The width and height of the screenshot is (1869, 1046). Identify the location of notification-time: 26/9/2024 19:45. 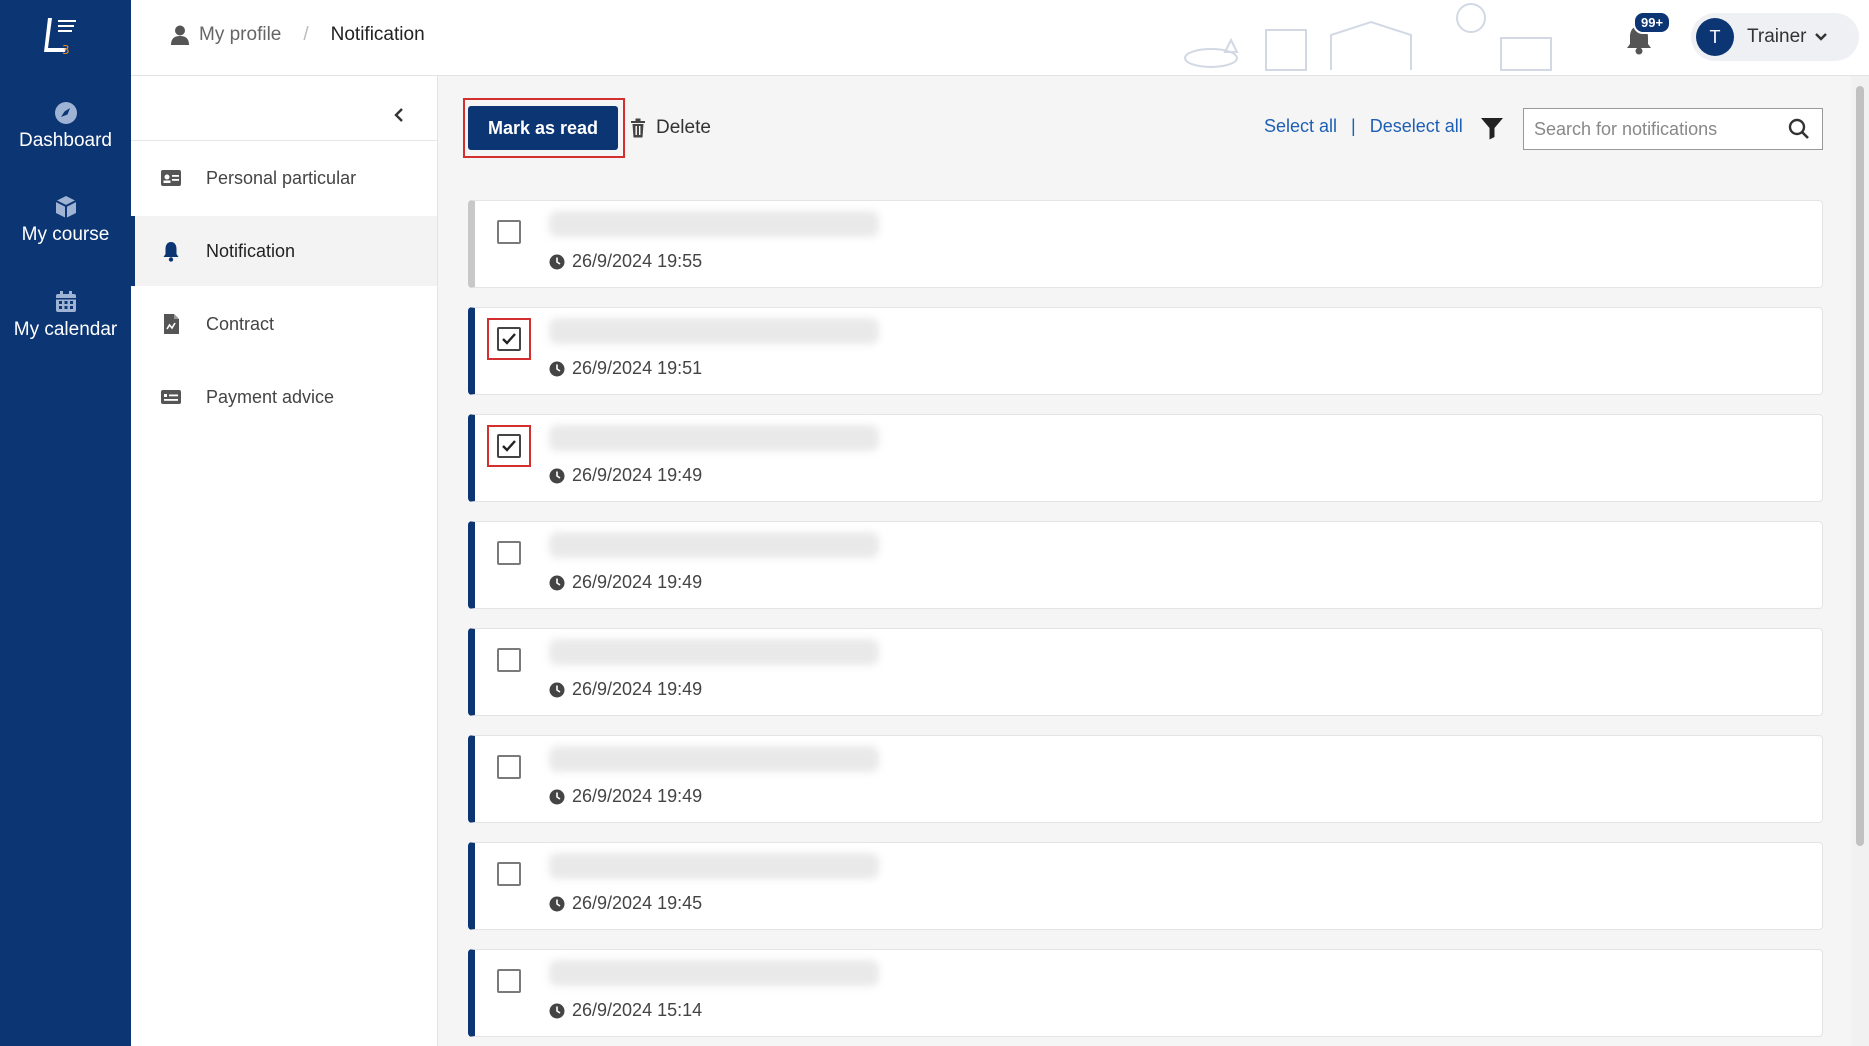
(625, 903).